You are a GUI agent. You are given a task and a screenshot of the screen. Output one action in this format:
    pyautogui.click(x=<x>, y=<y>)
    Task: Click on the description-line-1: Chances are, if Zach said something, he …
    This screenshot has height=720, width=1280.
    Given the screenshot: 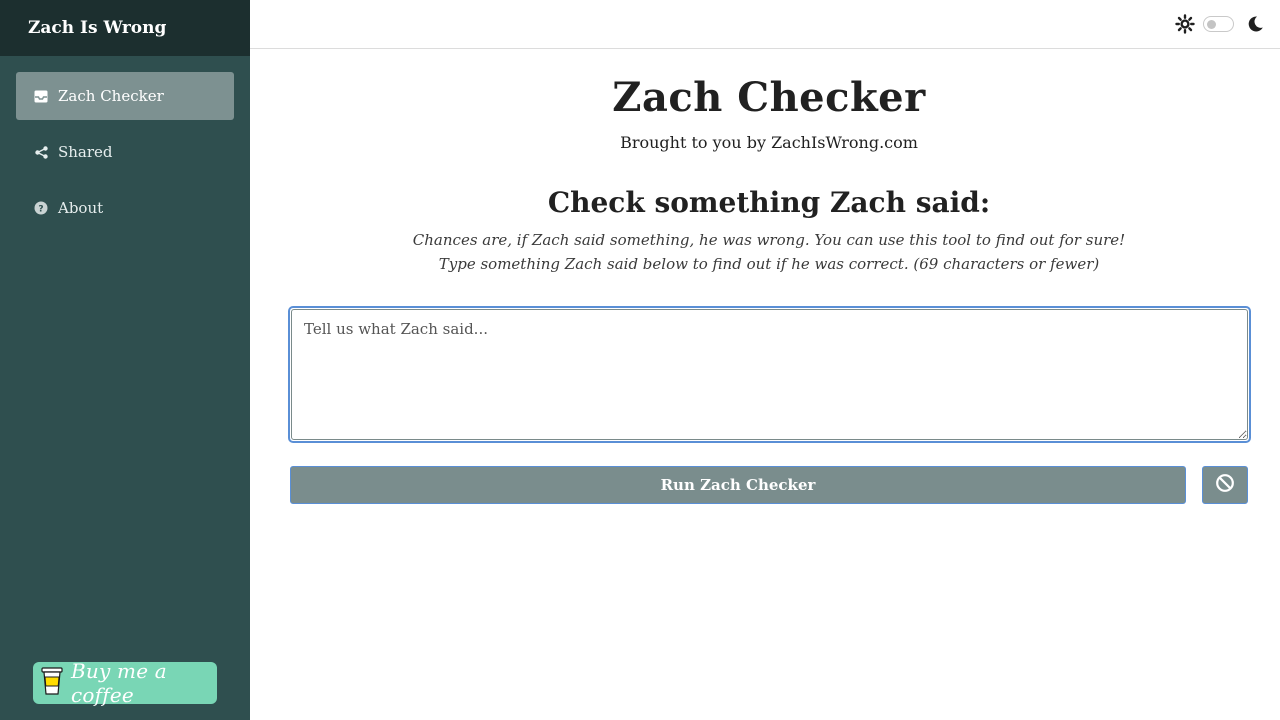 What is the action you would take?
    pyautogui.click(x=769, y=240)
    